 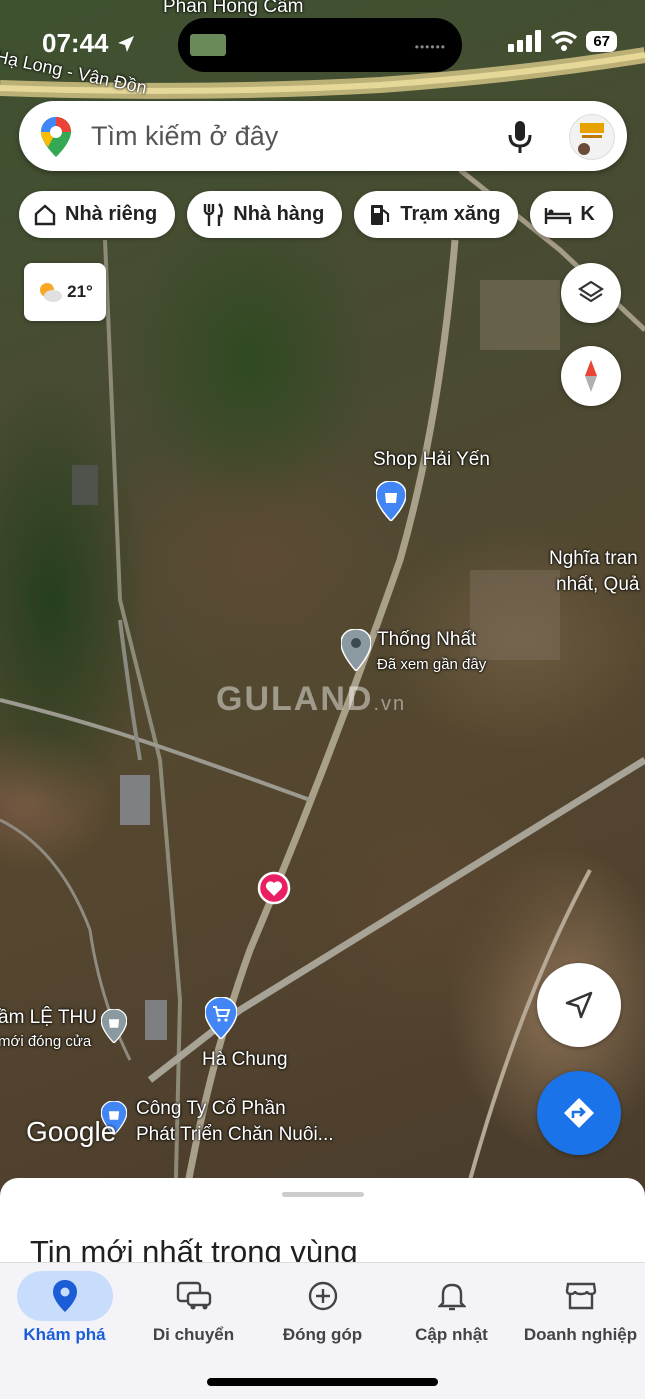 I want to click on microphone-icon, so click(x=520, y=137).